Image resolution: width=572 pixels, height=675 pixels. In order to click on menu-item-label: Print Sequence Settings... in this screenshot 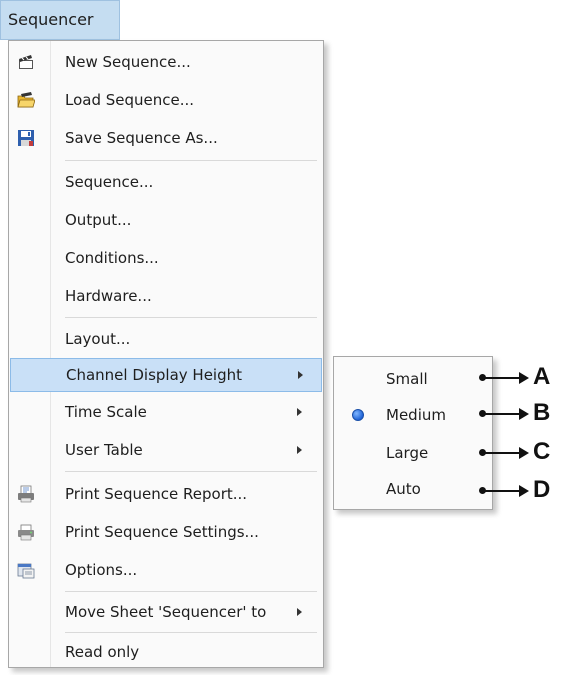, I will do `click(162, 532)`.